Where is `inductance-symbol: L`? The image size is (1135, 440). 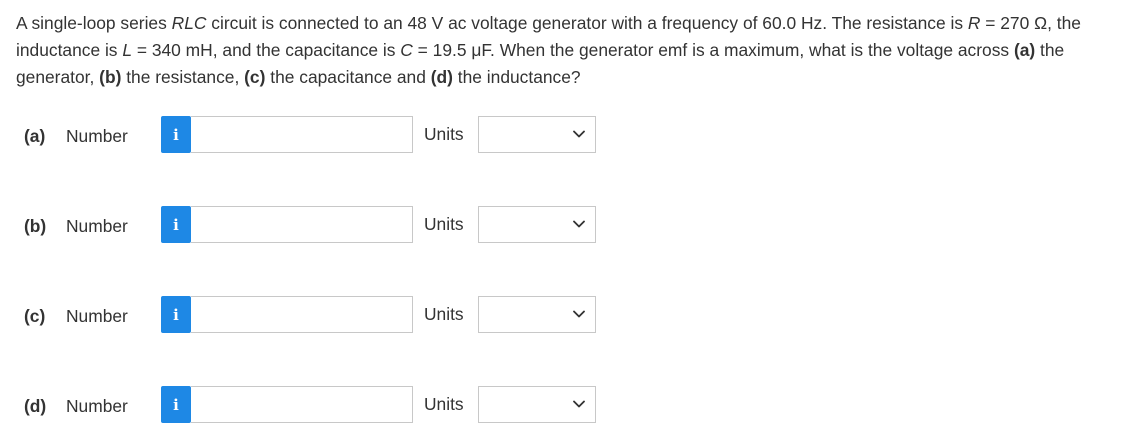
inductance-symbol: L is located at coordinates (127, 50).